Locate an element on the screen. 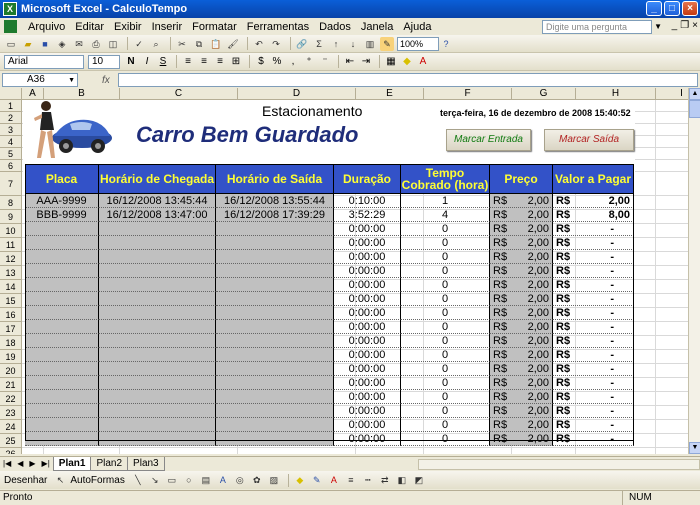 This screenshot has height=505, width=700. fill-color-icon: ◆ is located at coordinates (407, 62).